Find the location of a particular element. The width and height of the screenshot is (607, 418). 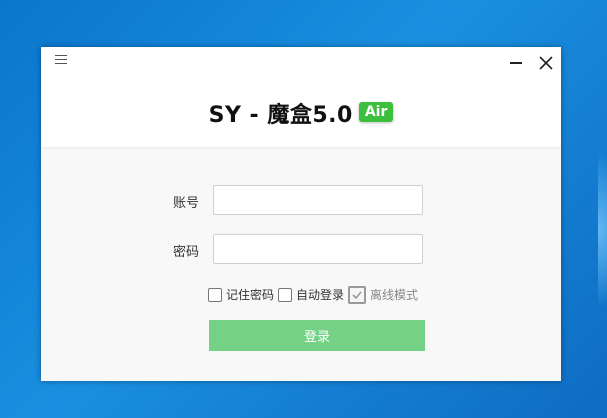

minimize-button is located at coordinates (516, 63).